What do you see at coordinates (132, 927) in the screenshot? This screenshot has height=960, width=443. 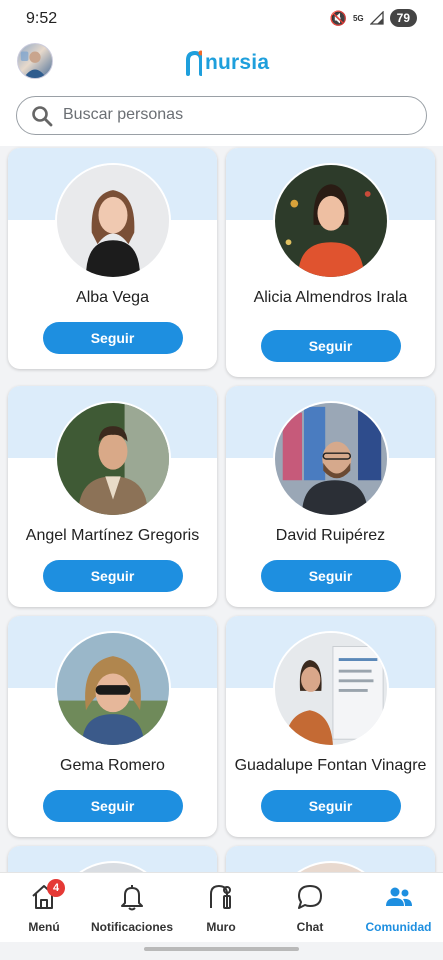 I see `nav-label: Notificaciones` at bounding box center [132, 927].